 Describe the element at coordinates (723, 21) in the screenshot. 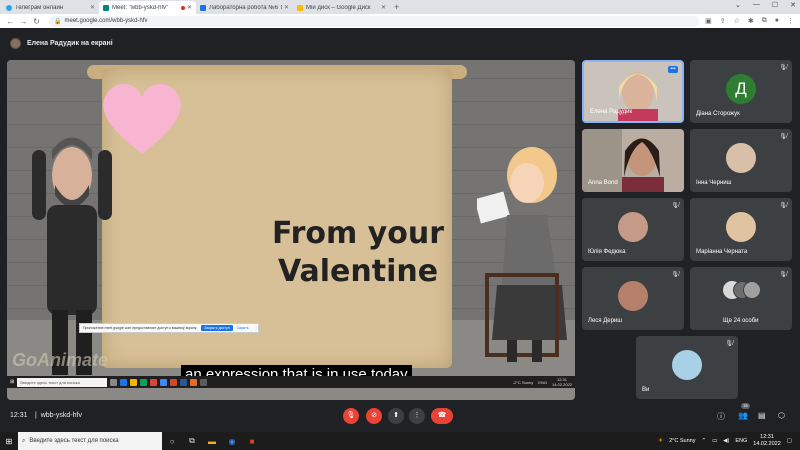

I see `share-icon: ⇪` at that location.